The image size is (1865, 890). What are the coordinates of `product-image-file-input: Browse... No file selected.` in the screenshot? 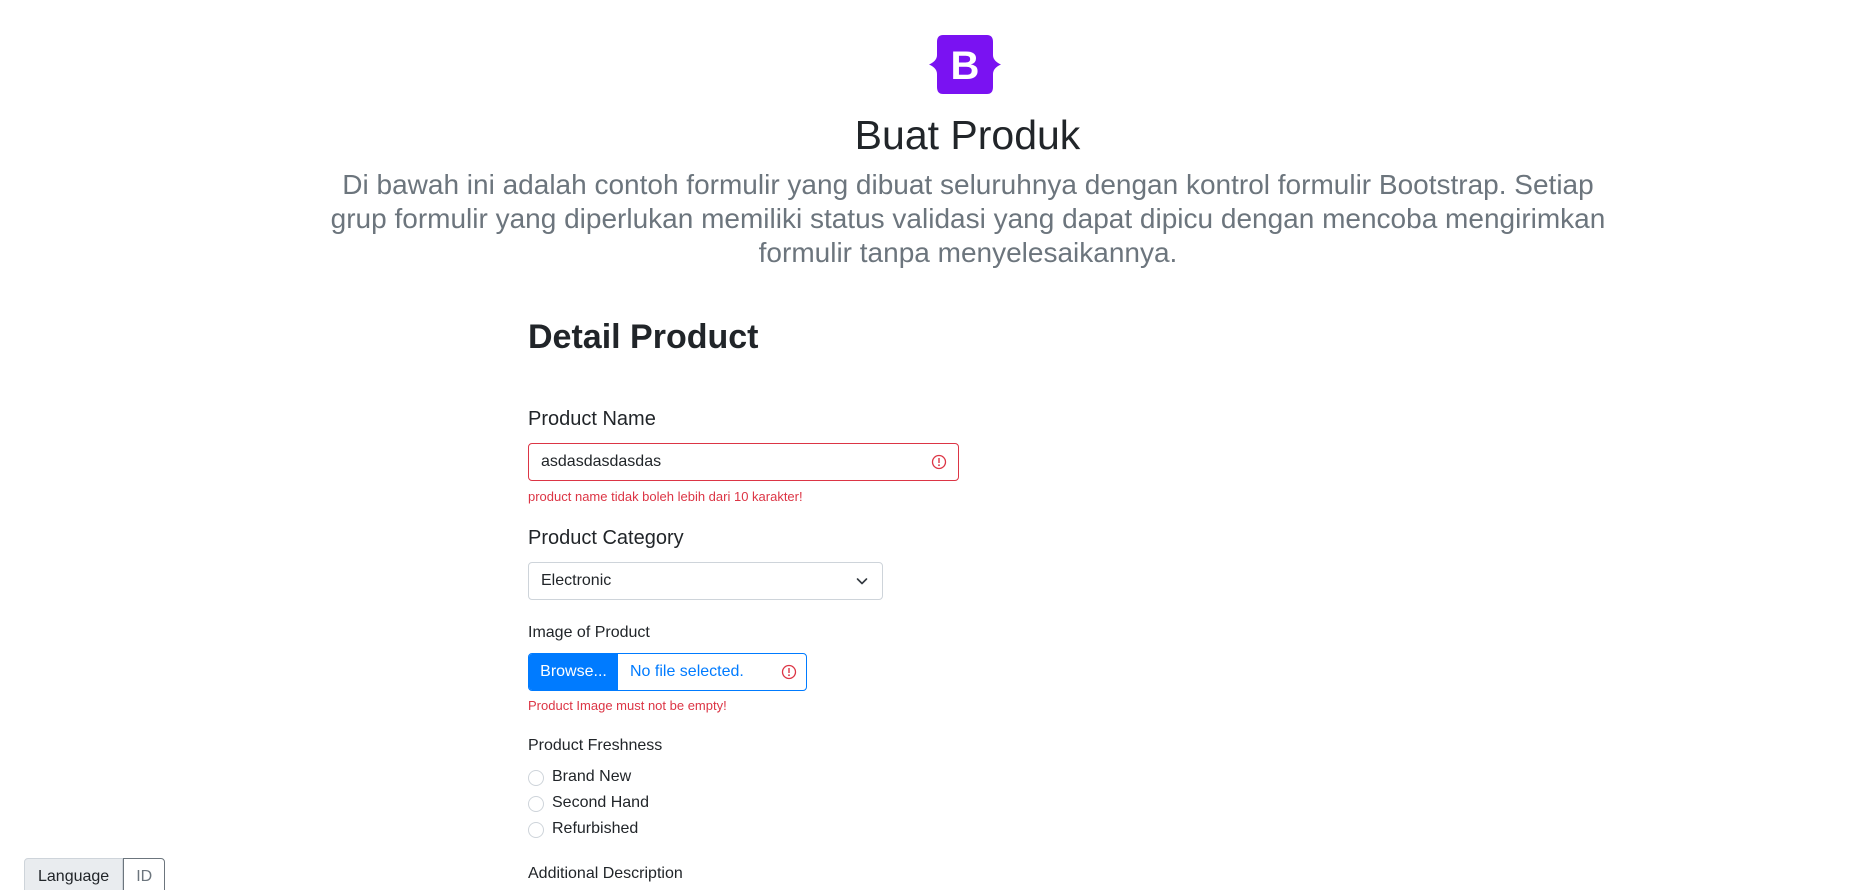 It's located at (667, 672).